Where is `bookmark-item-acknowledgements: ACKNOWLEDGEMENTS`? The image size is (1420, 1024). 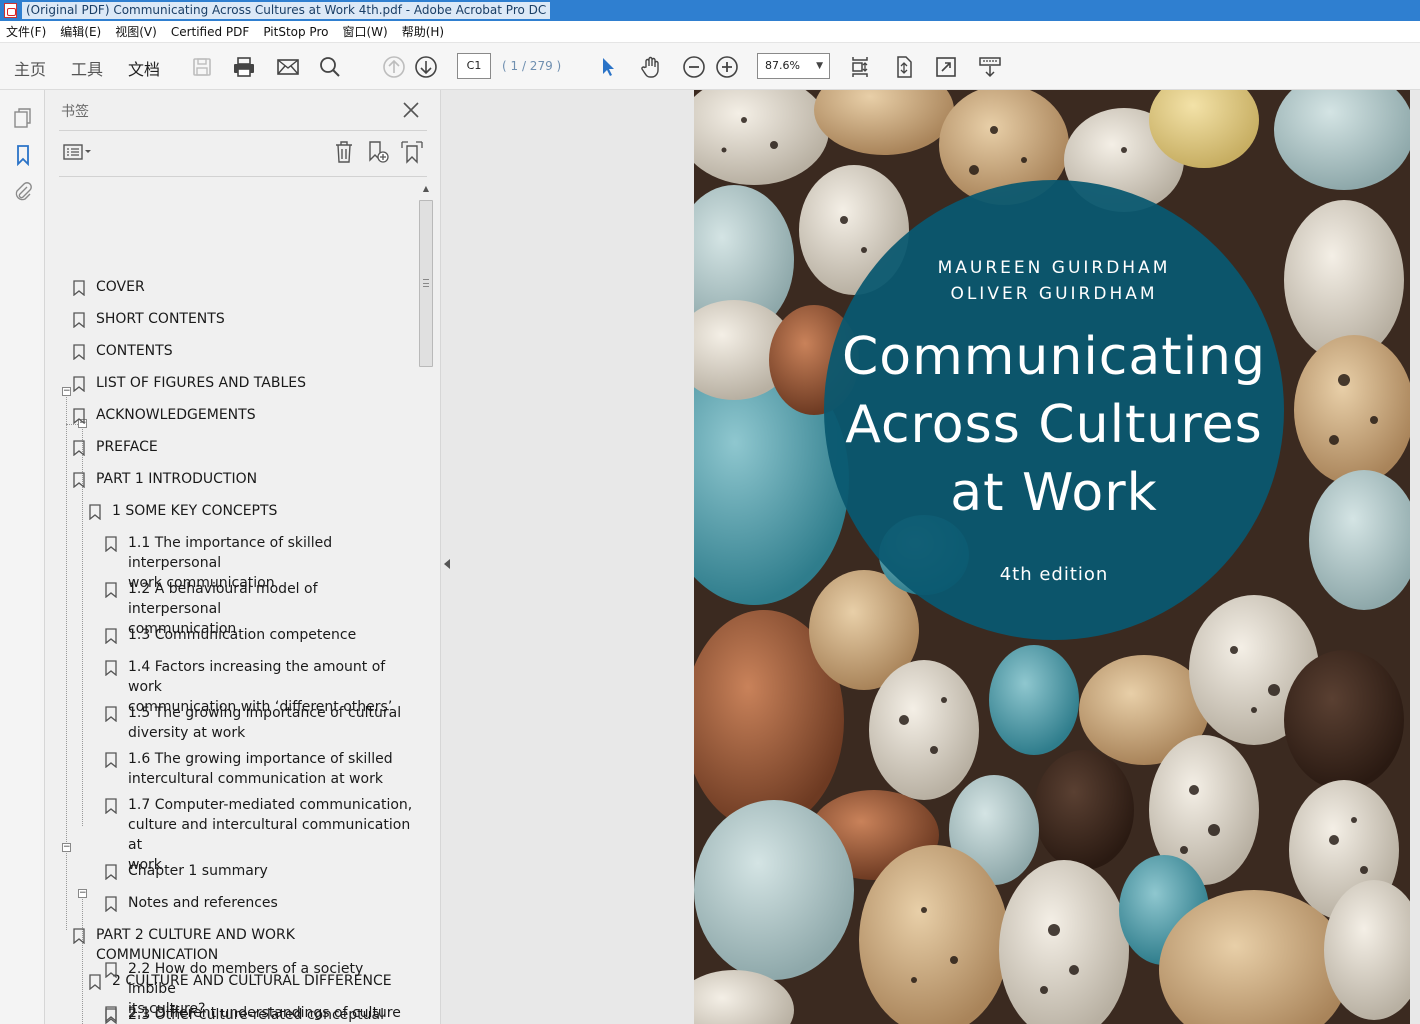 bookmark-item-acknowledgements: ACKNOWLEDGEMENTS is located at coordinates (243, 416).